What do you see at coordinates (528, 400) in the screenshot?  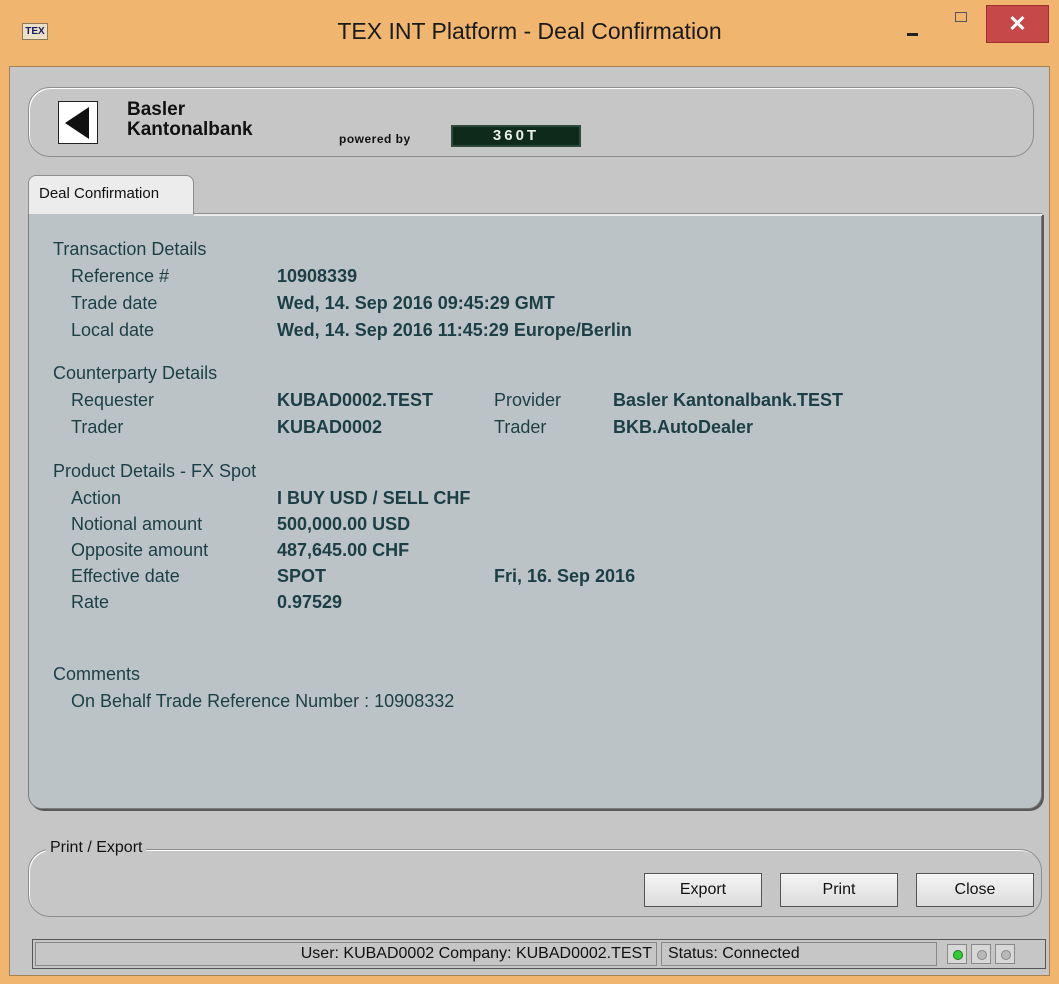 I see `provider-label: Provider` at bounding box center [528, 400].